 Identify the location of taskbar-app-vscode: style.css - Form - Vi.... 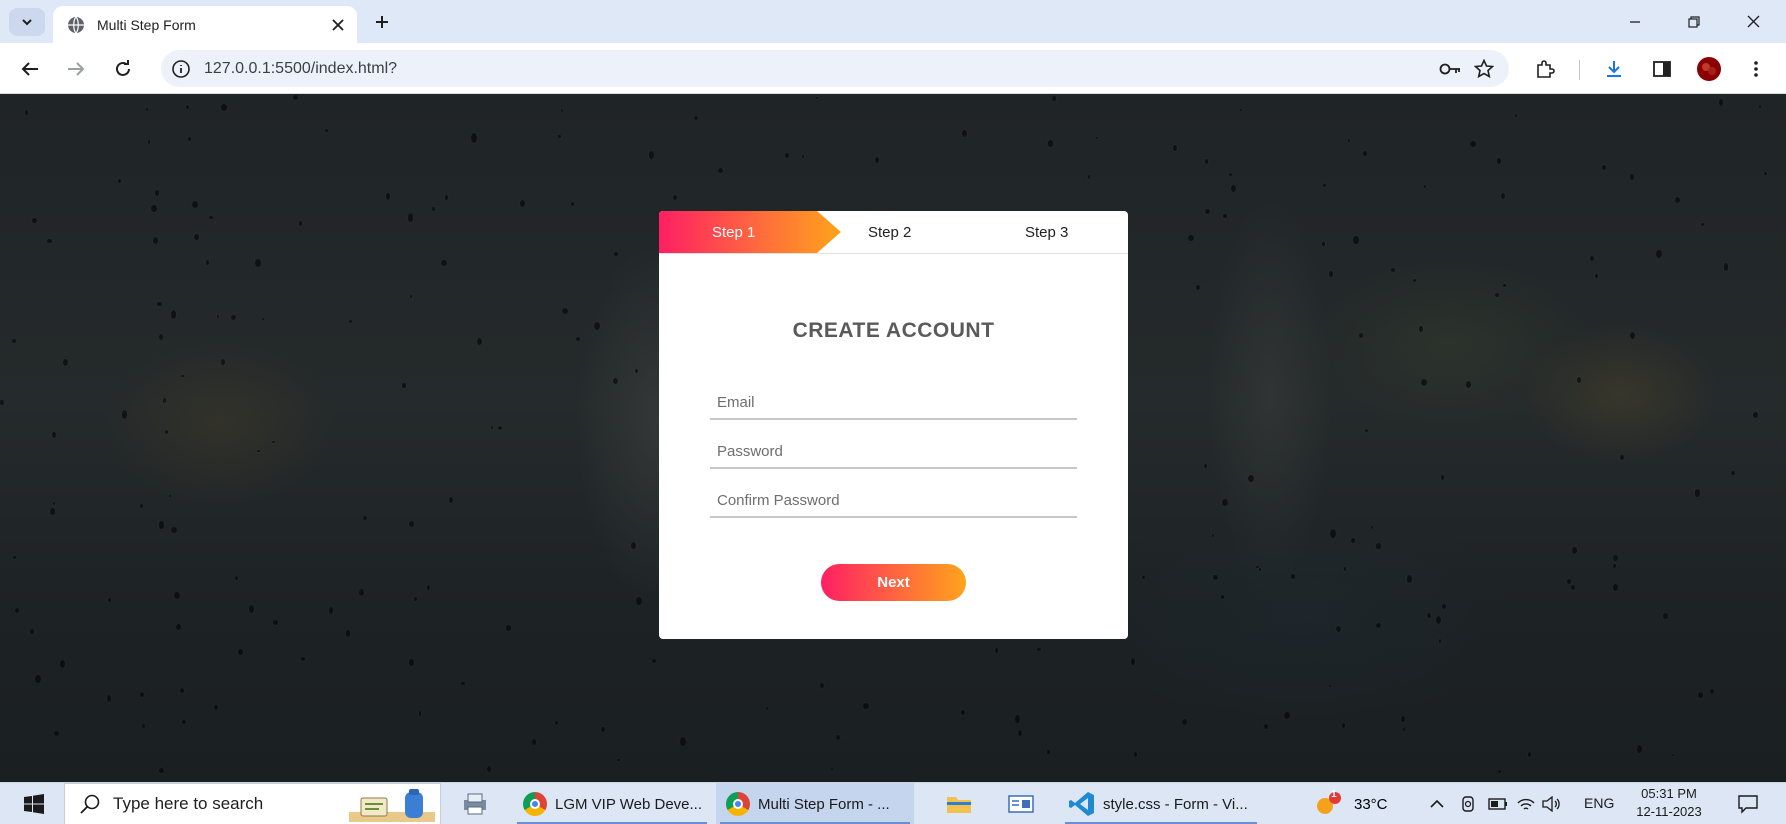
(1161, 803).